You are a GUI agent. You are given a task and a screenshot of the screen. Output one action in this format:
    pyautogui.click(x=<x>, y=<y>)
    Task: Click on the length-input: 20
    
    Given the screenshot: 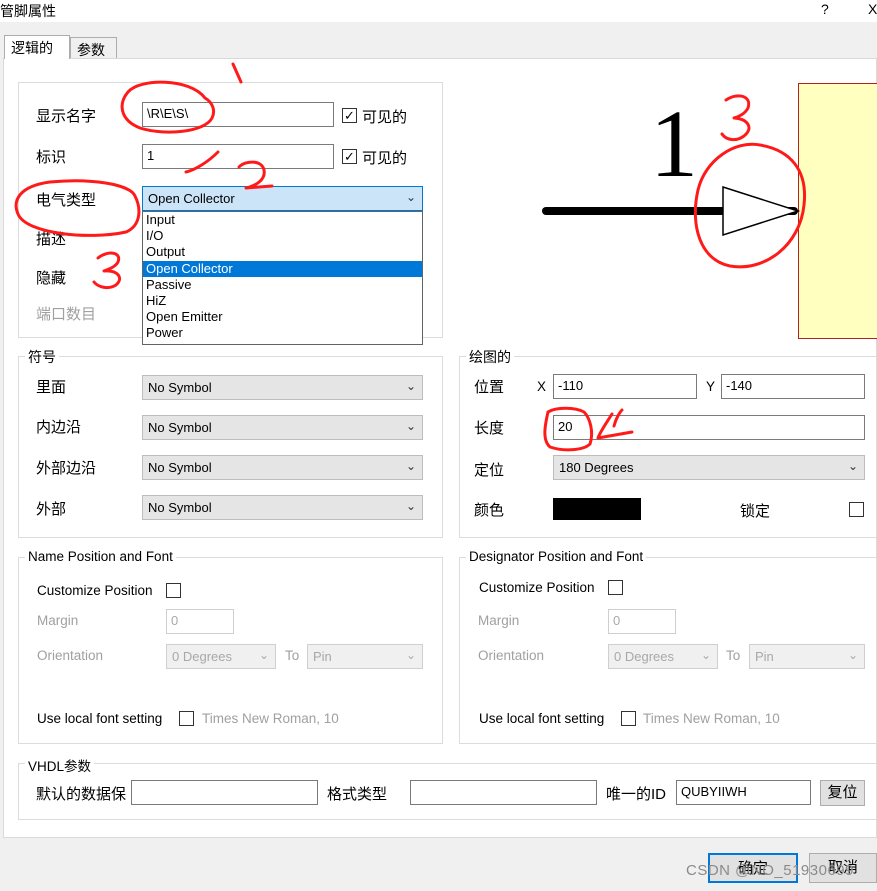 What is the action you would take?
    pyautogui.click(x=709, y=427)
    